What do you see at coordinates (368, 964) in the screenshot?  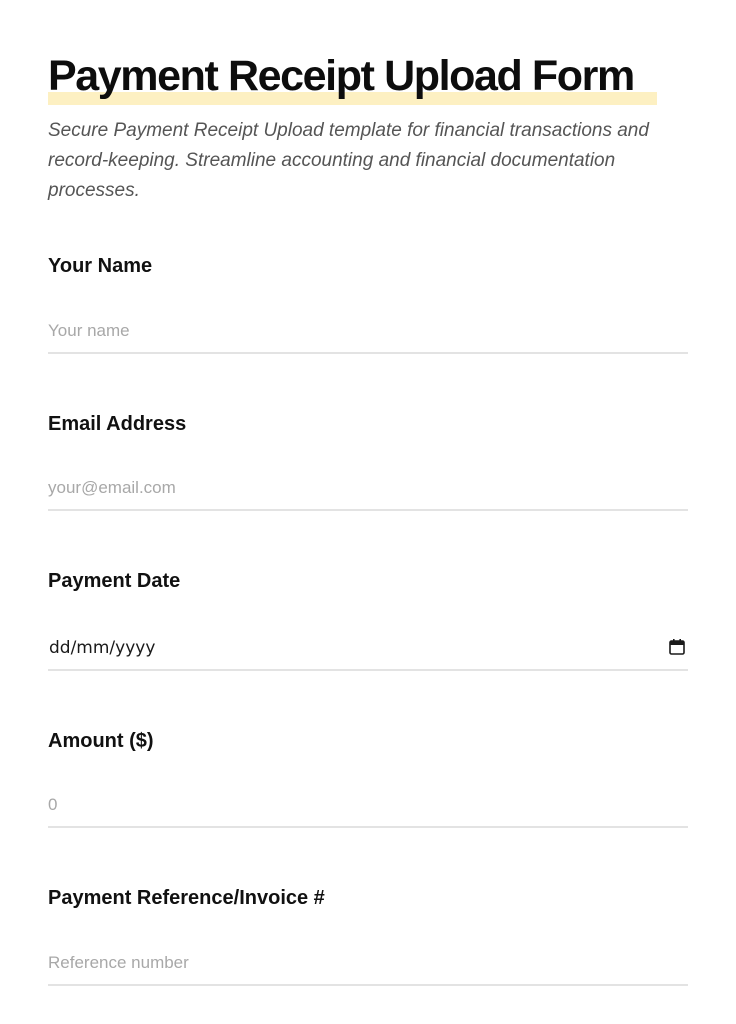 I see `reference-input` at bounding box center [368, 964].